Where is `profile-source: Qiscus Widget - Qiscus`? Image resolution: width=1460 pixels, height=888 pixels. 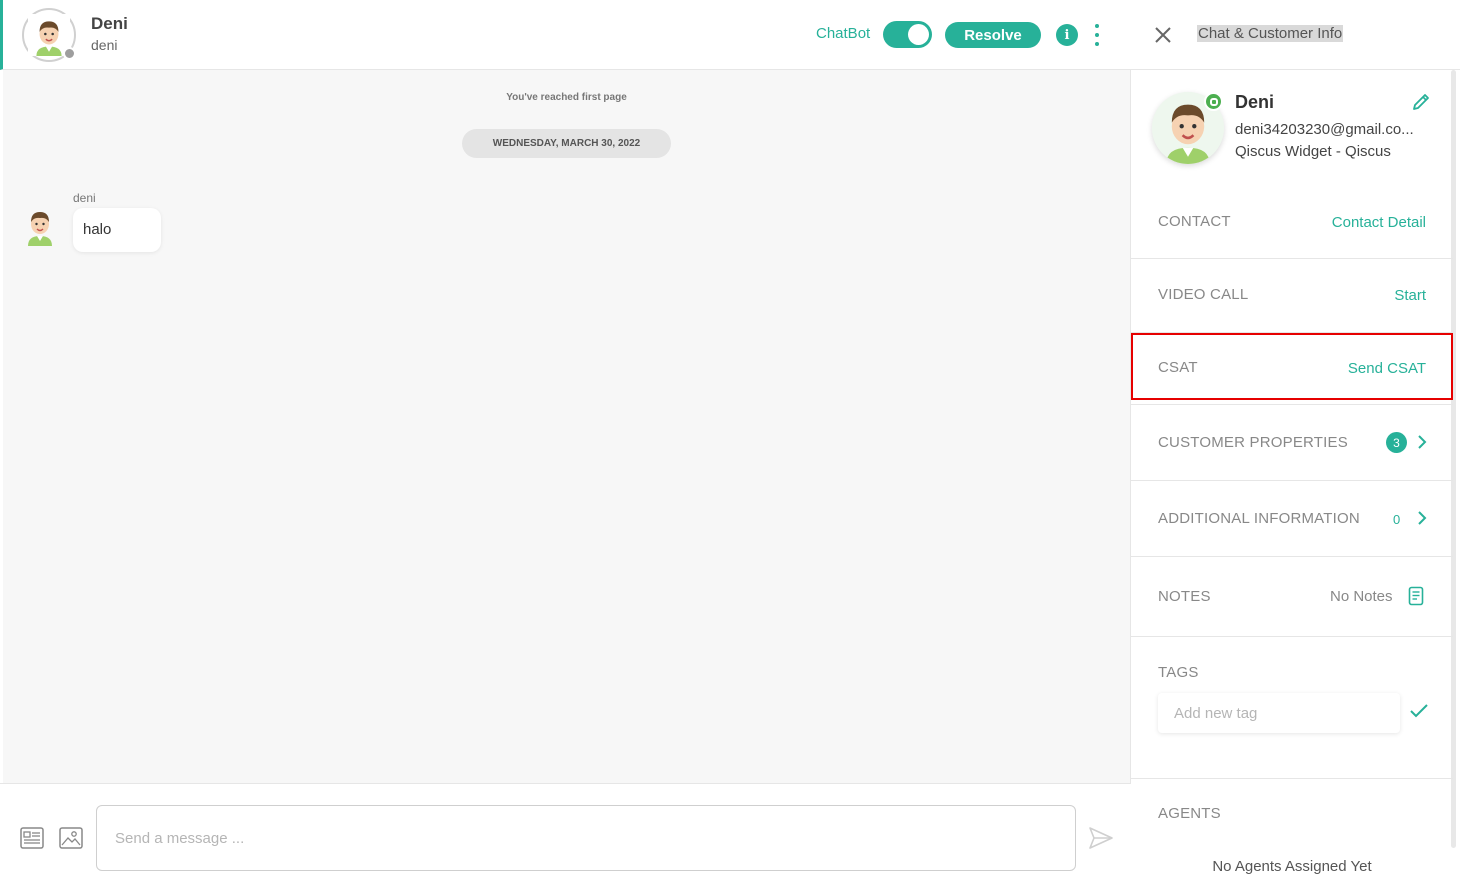
profile-source: Qiscus Widget - Qiscus is located at coordinates (1313, 151).